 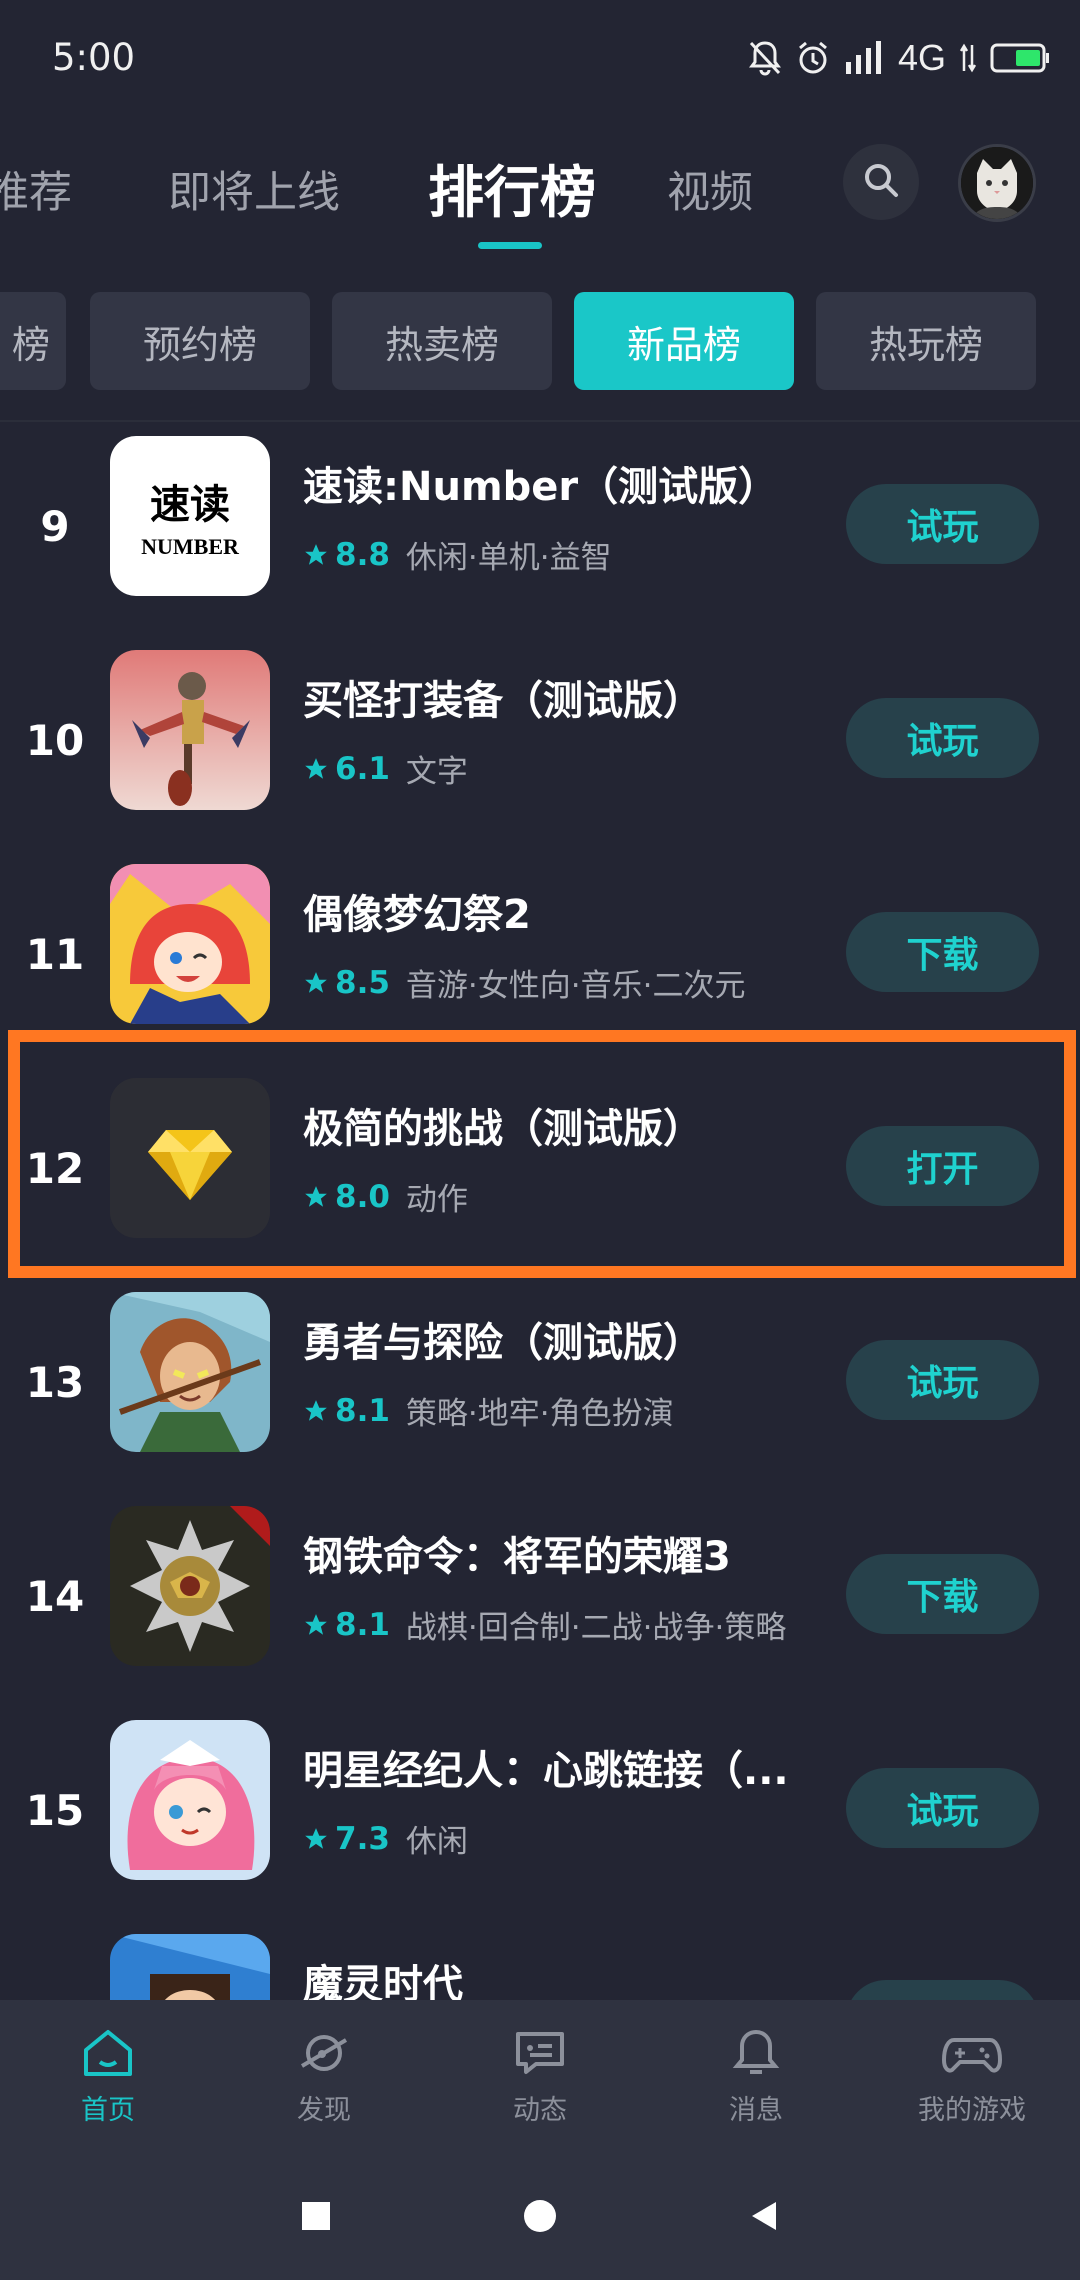 I want to click on eagle-medal-icon, so click(x=190, y=1586).